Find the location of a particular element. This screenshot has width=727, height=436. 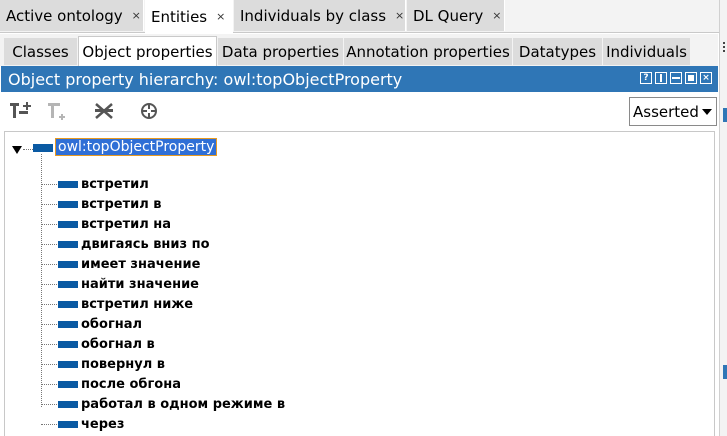

add-sibling-property-icon is located at coordinates (59, 111).